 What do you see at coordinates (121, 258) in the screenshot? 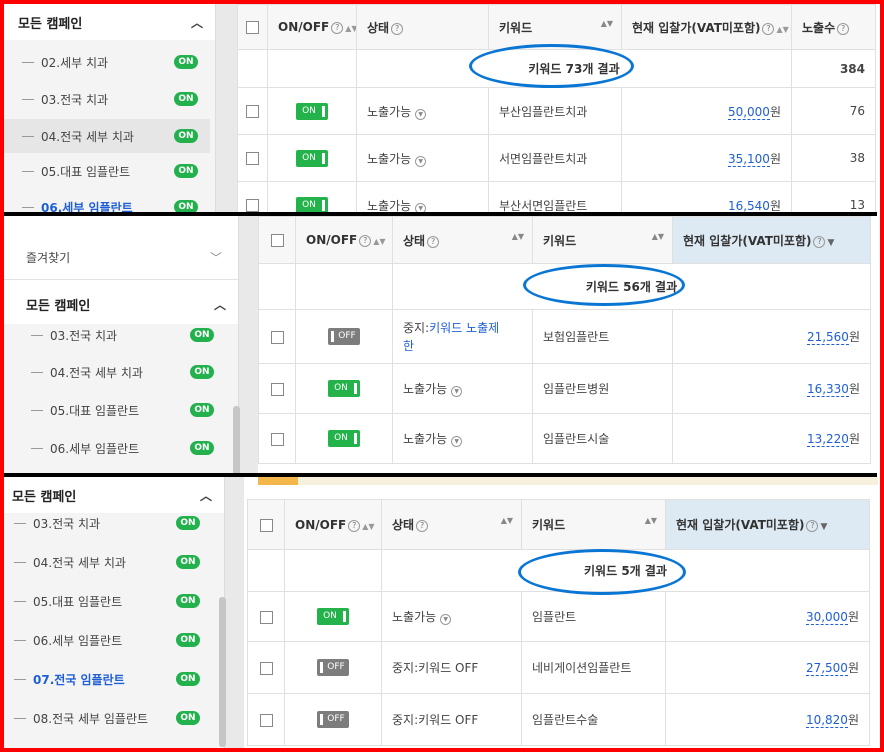
I see `favorites-header: 즐겨찾기 ﹀` at bounding box center [121, 258].